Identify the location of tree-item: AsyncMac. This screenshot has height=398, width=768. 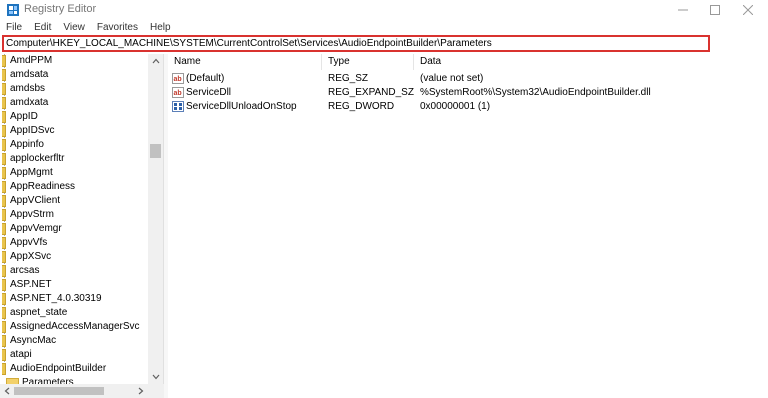
(74, 341).